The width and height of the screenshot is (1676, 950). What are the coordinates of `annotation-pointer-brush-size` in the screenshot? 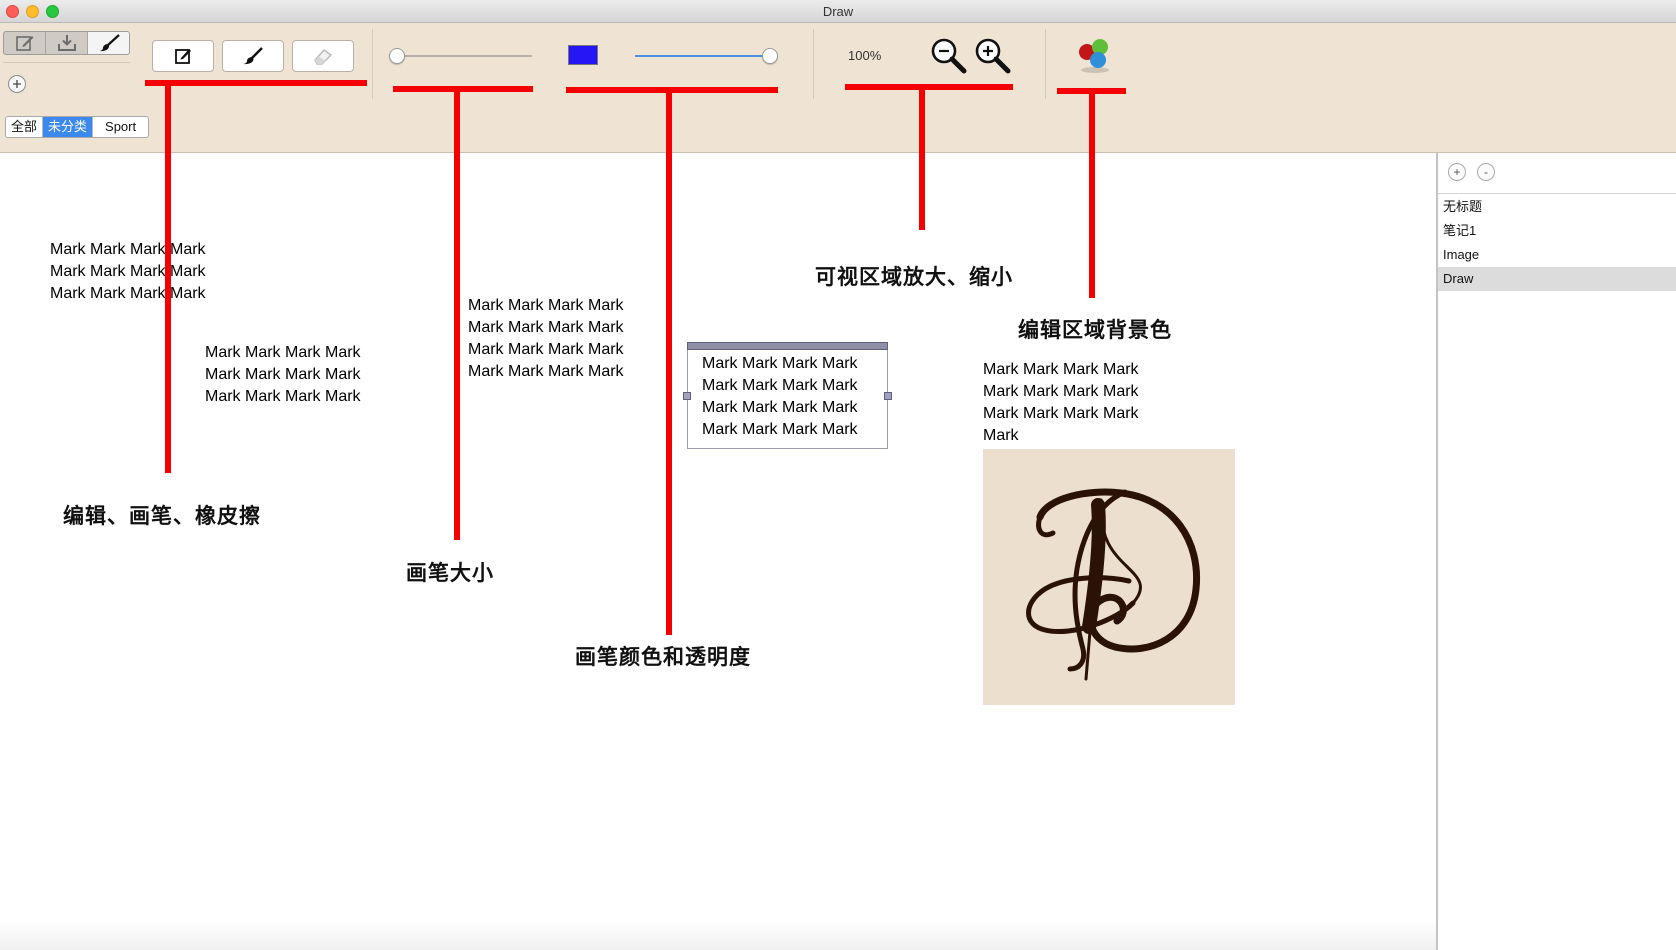 It's located at (457, 313).